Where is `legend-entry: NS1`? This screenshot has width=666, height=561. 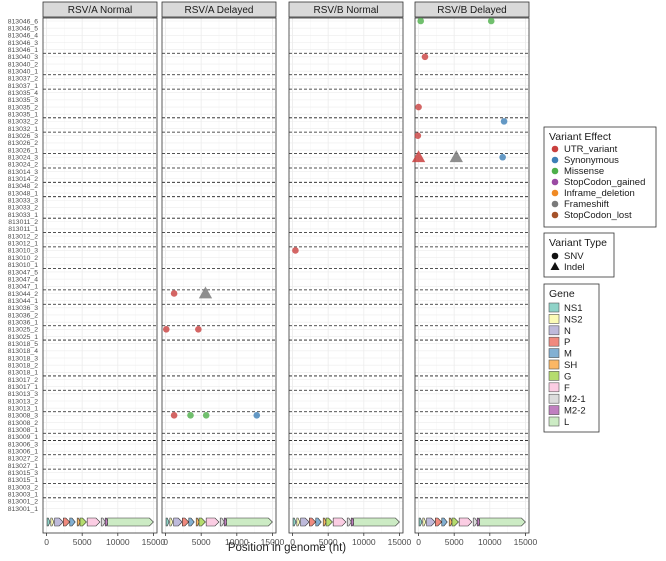
legend-entry: NS1 is located at coordinates (573, 308).